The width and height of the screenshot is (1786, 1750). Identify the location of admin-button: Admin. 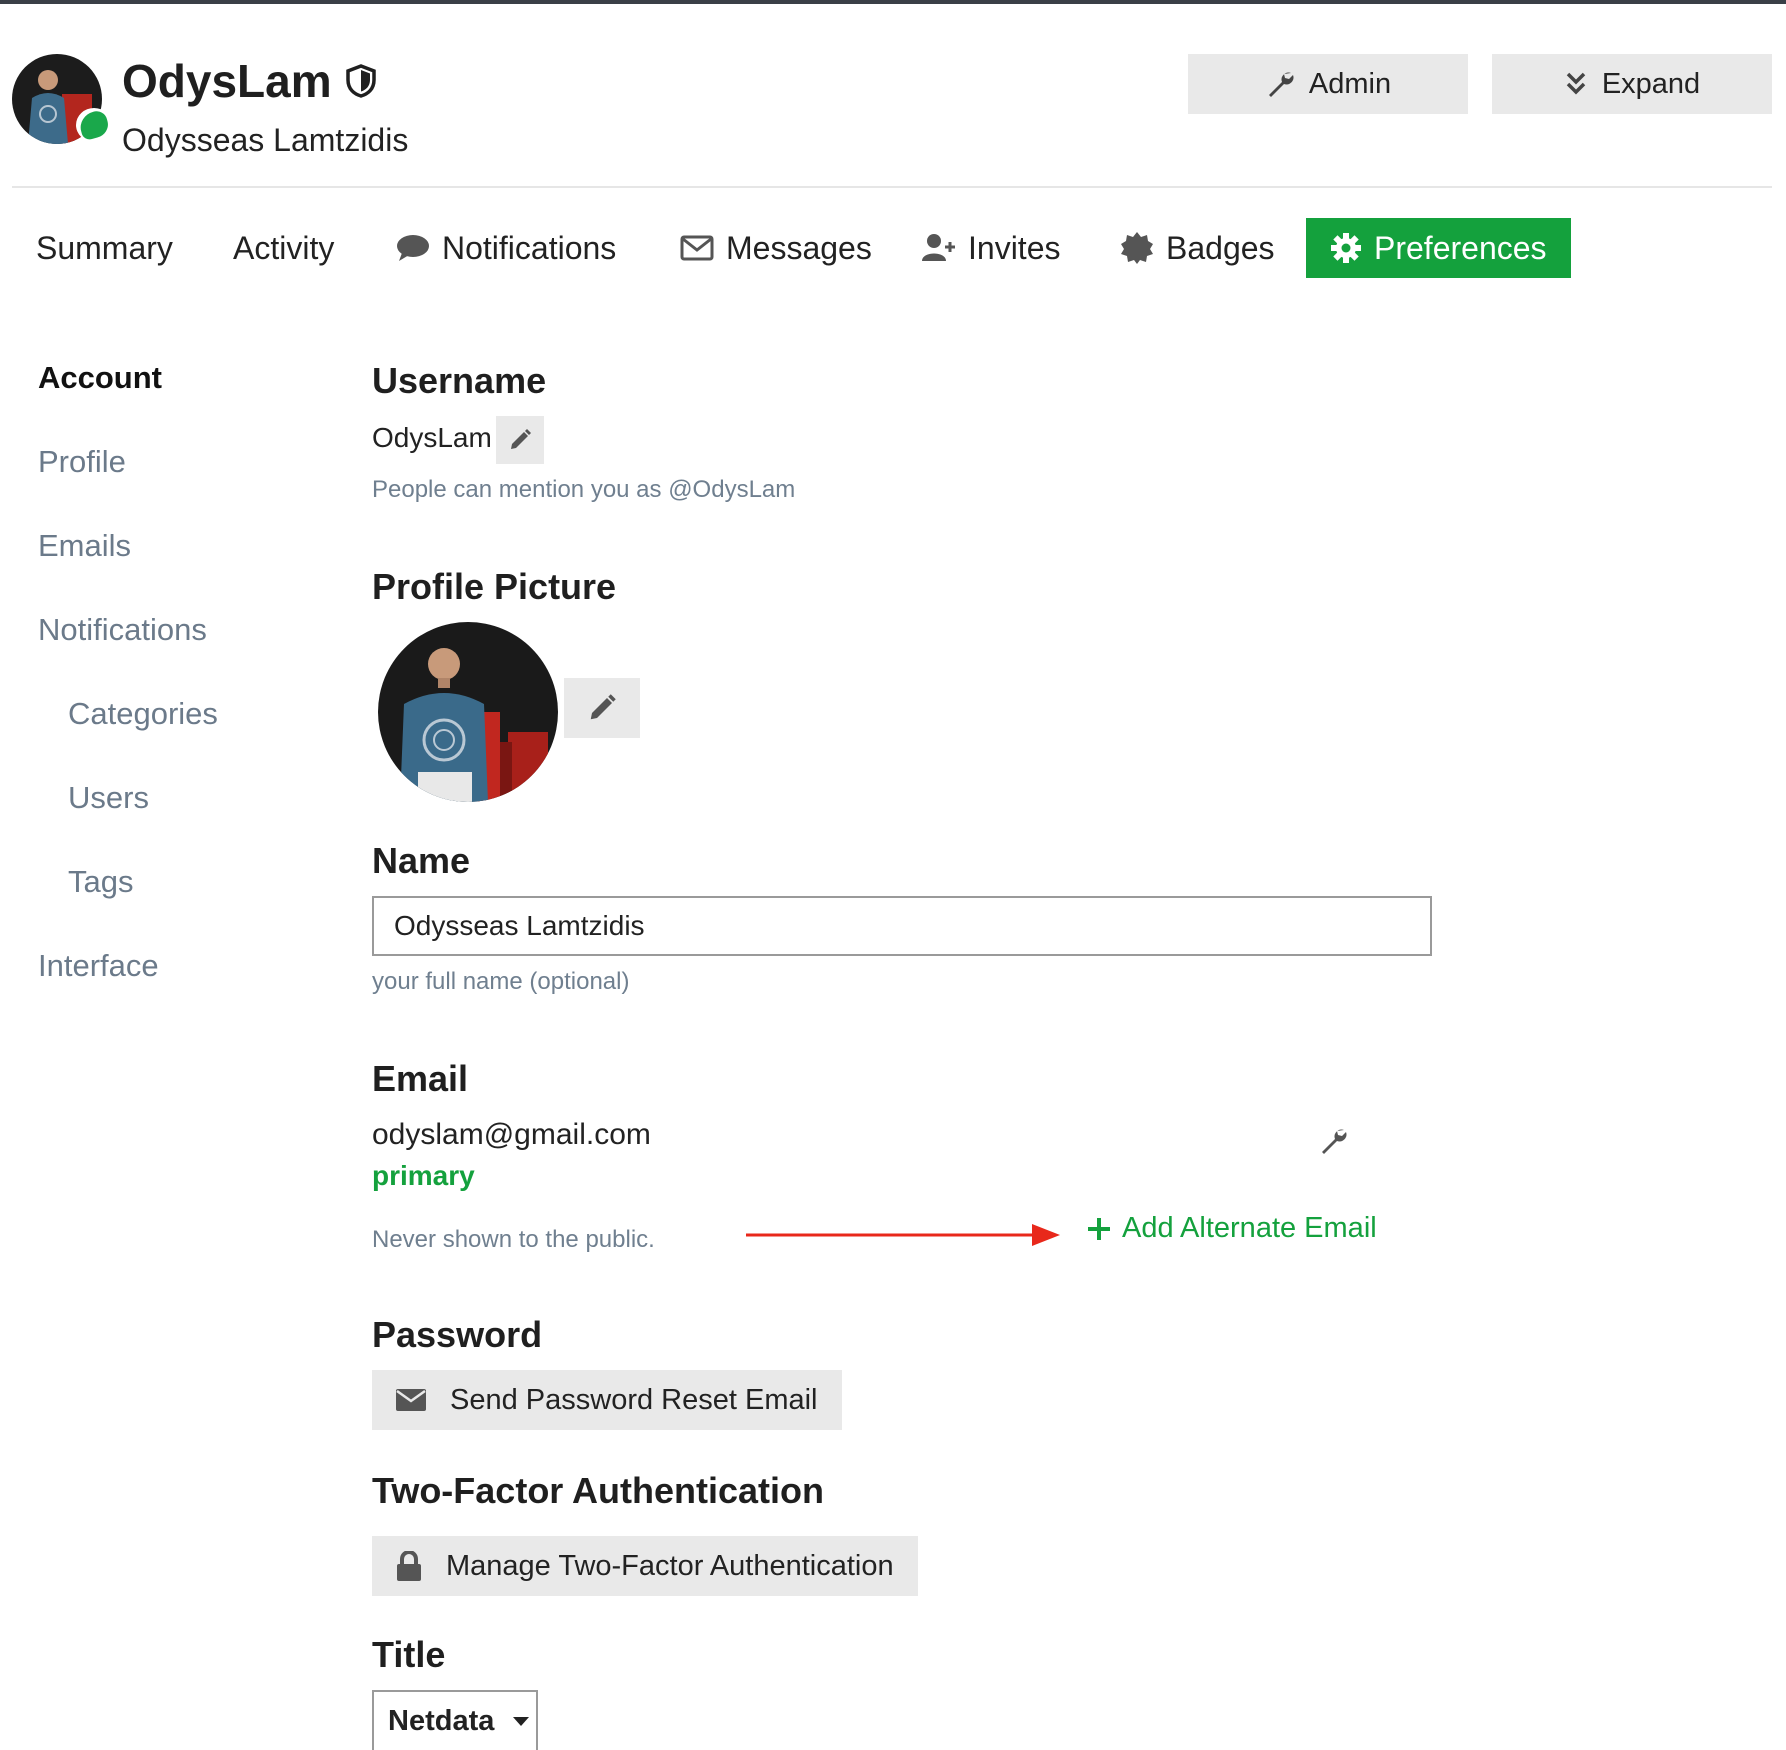
(1328, 84).